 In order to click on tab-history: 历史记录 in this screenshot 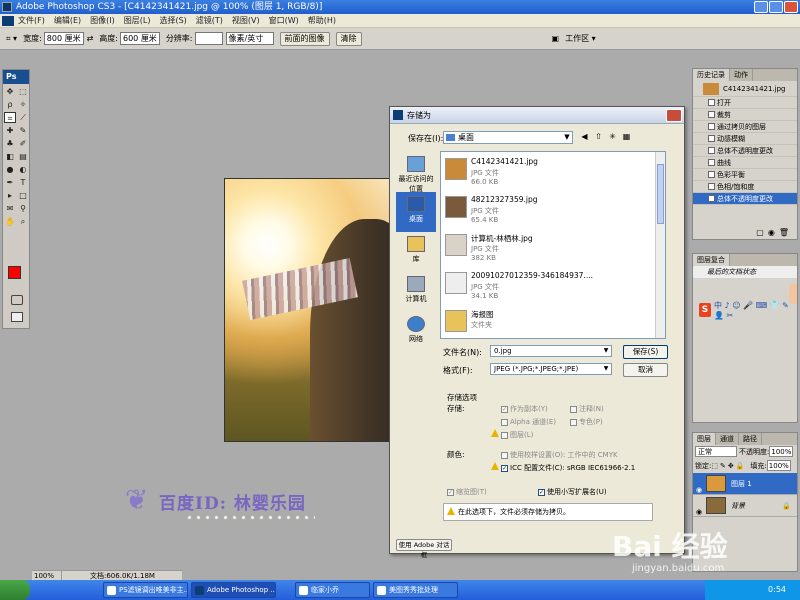, I will do `click(711, 75)`.